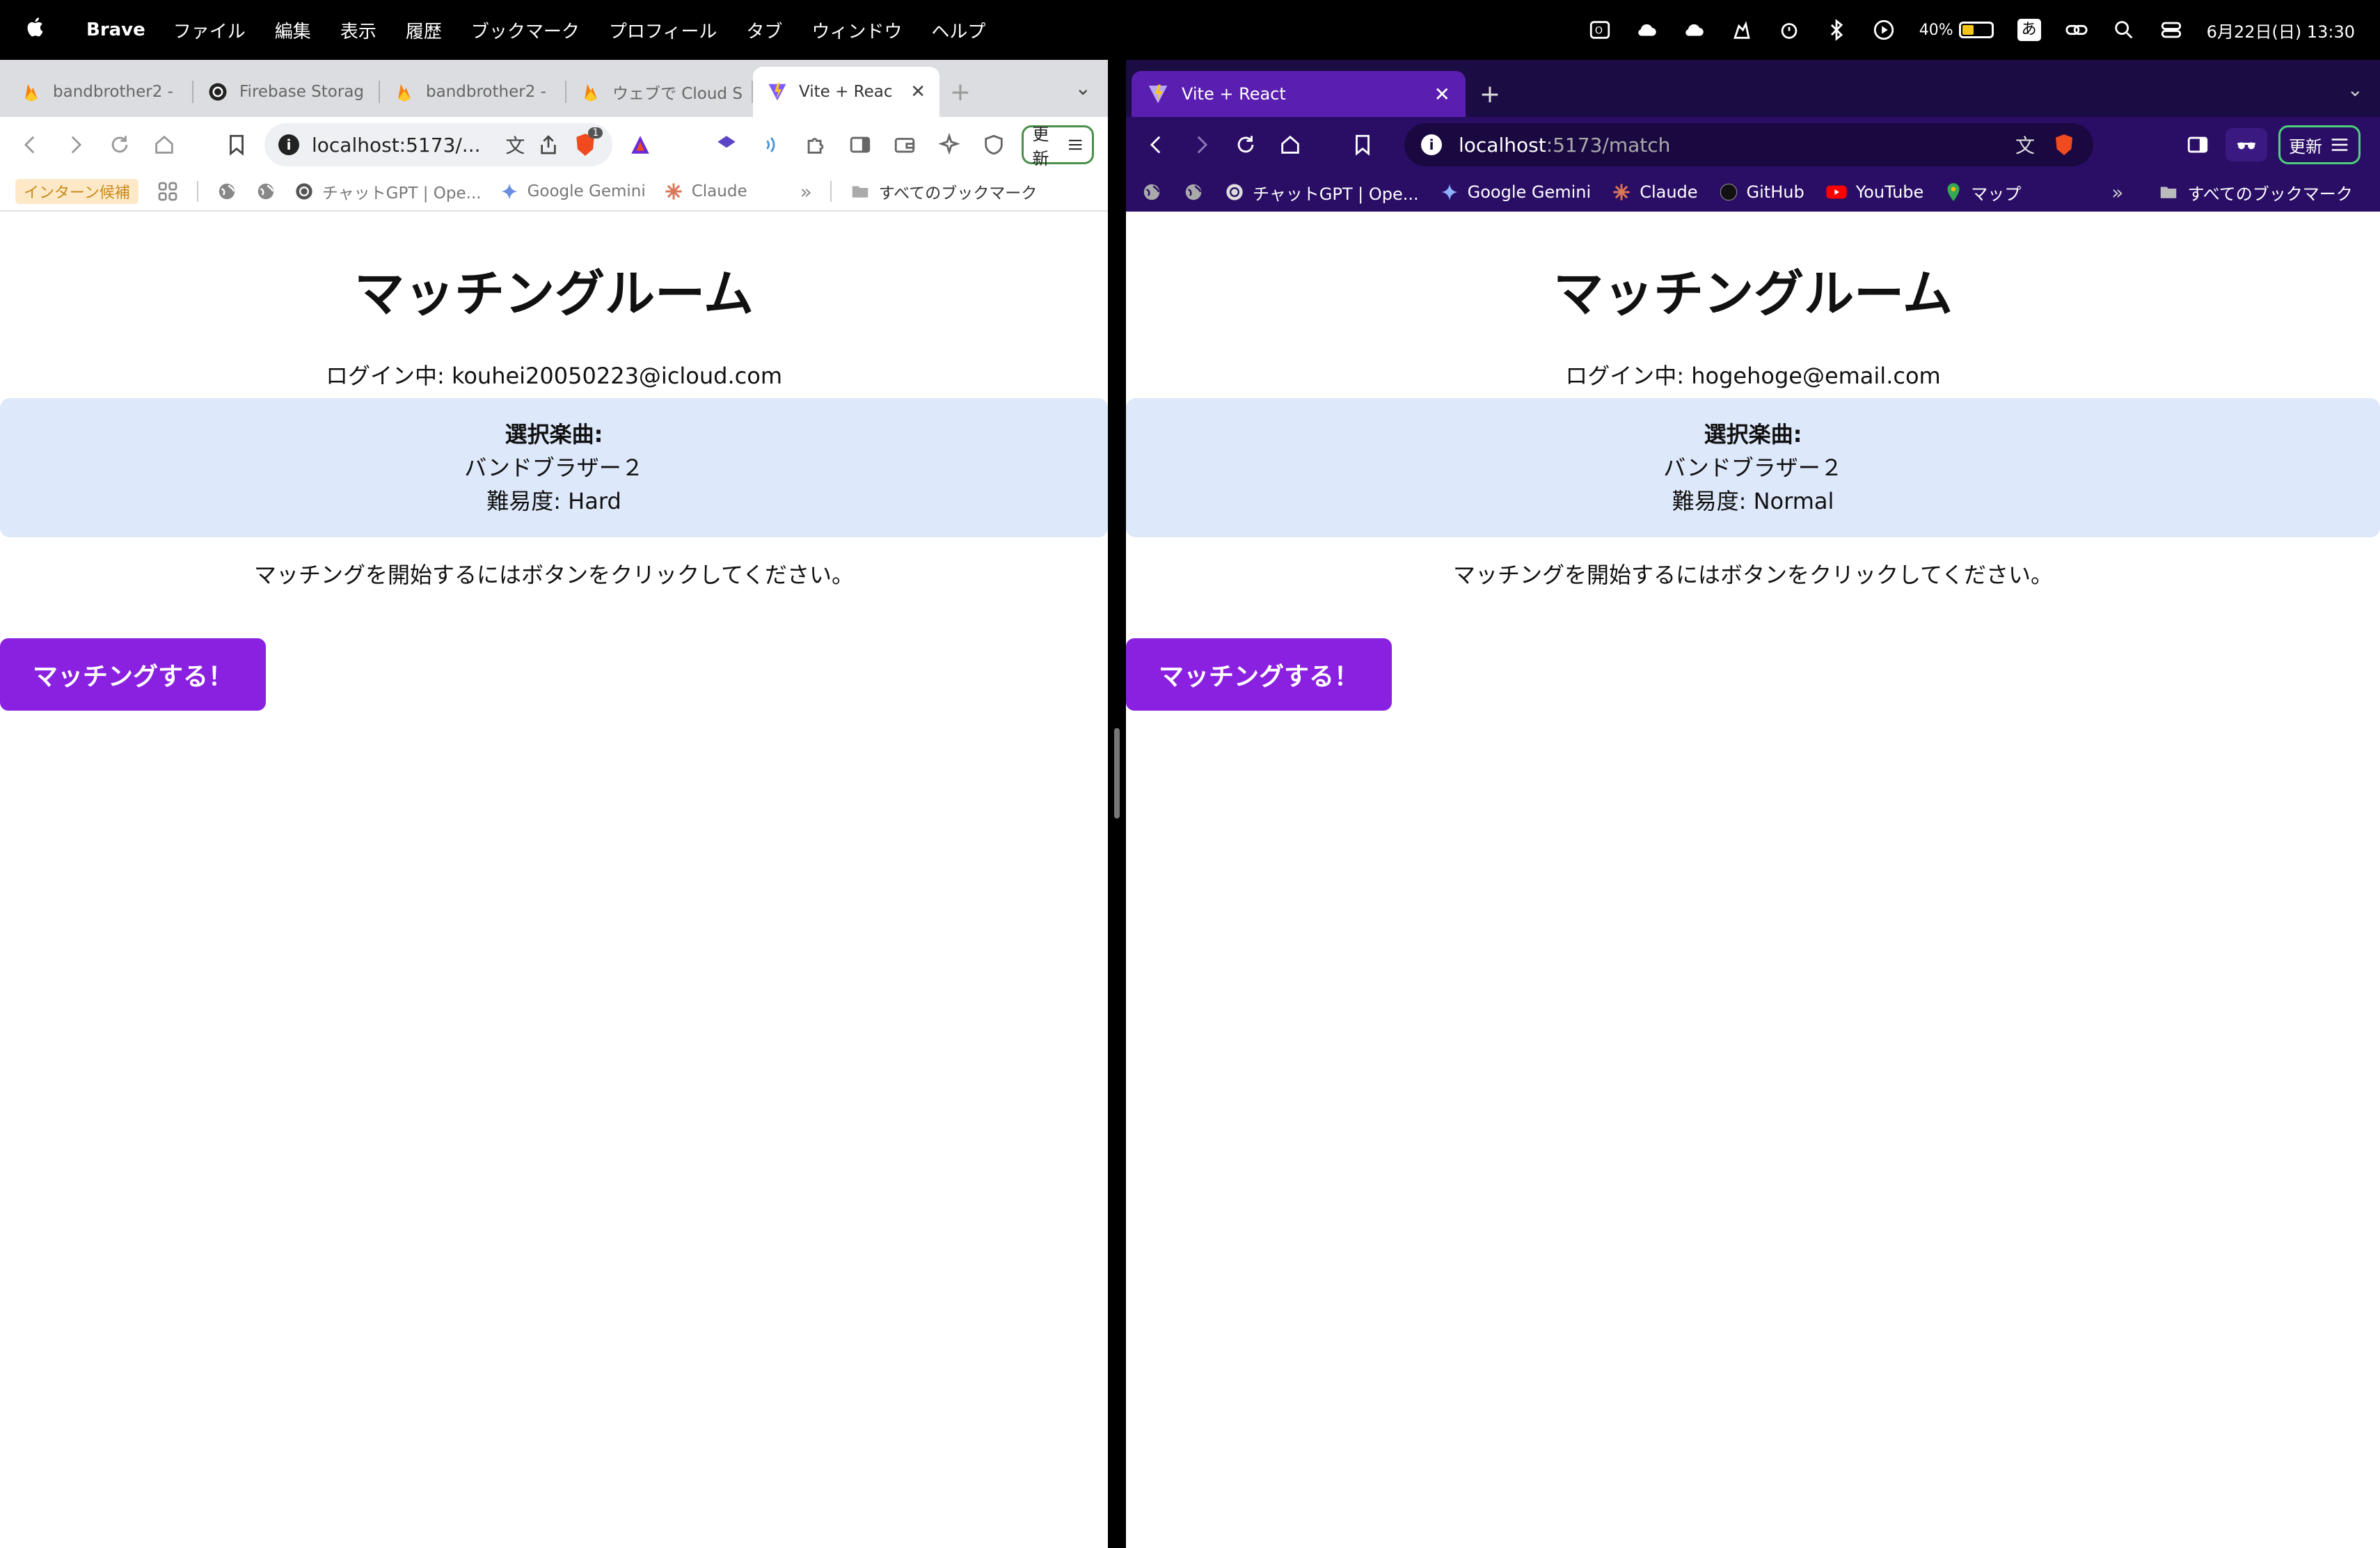  What do you see at coordinates (2064, 144) in the screenshot?
I see `brave-shields-icon` at bounding box center [2064, 144].